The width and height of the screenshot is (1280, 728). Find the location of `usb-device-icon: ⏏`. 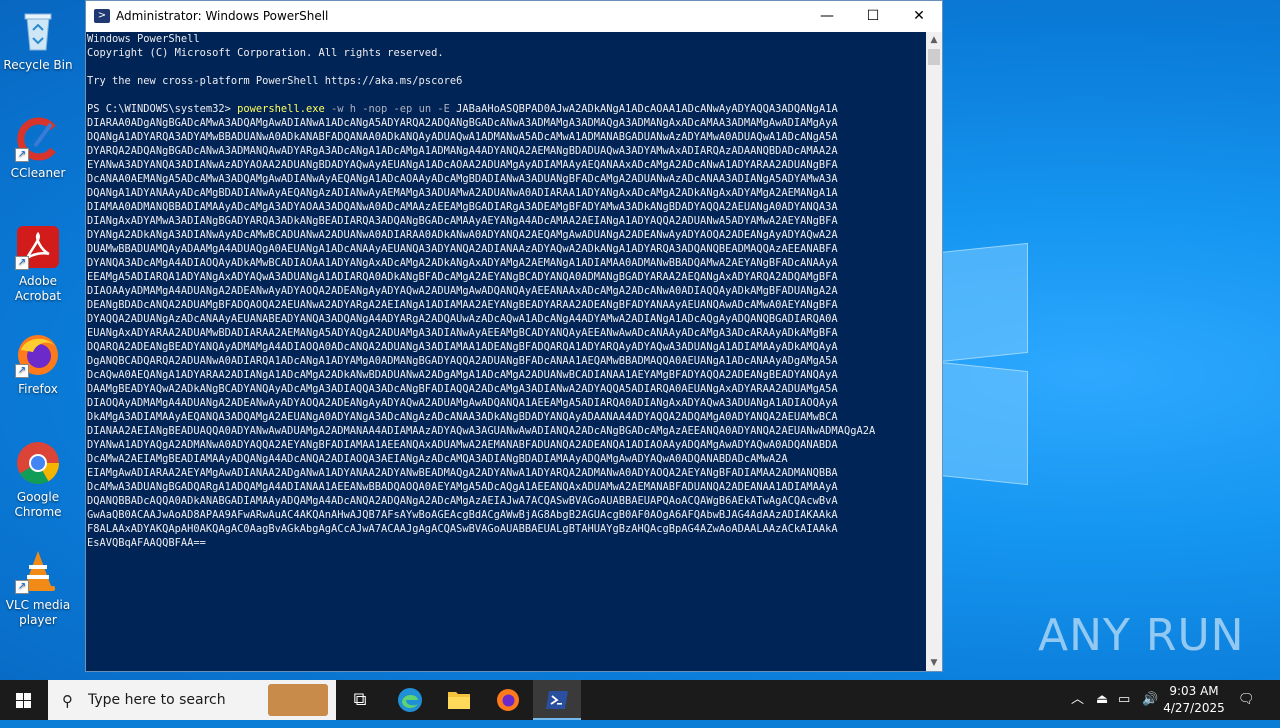

usb-device-icon: ⏏ is located at coordinates (1102, 699).